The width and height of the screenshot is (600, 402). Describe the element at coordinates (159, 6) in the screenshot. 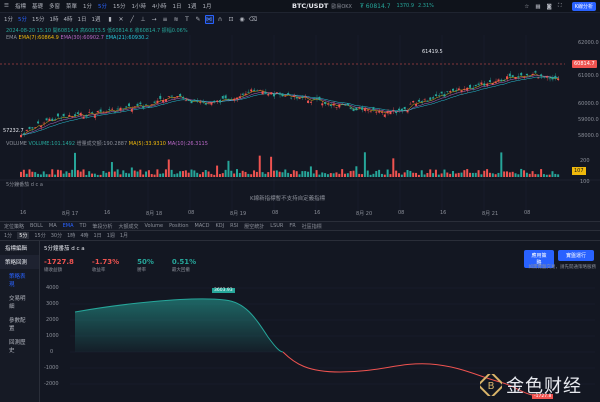

I see `topbar-item-4h: 4小時` at that location.